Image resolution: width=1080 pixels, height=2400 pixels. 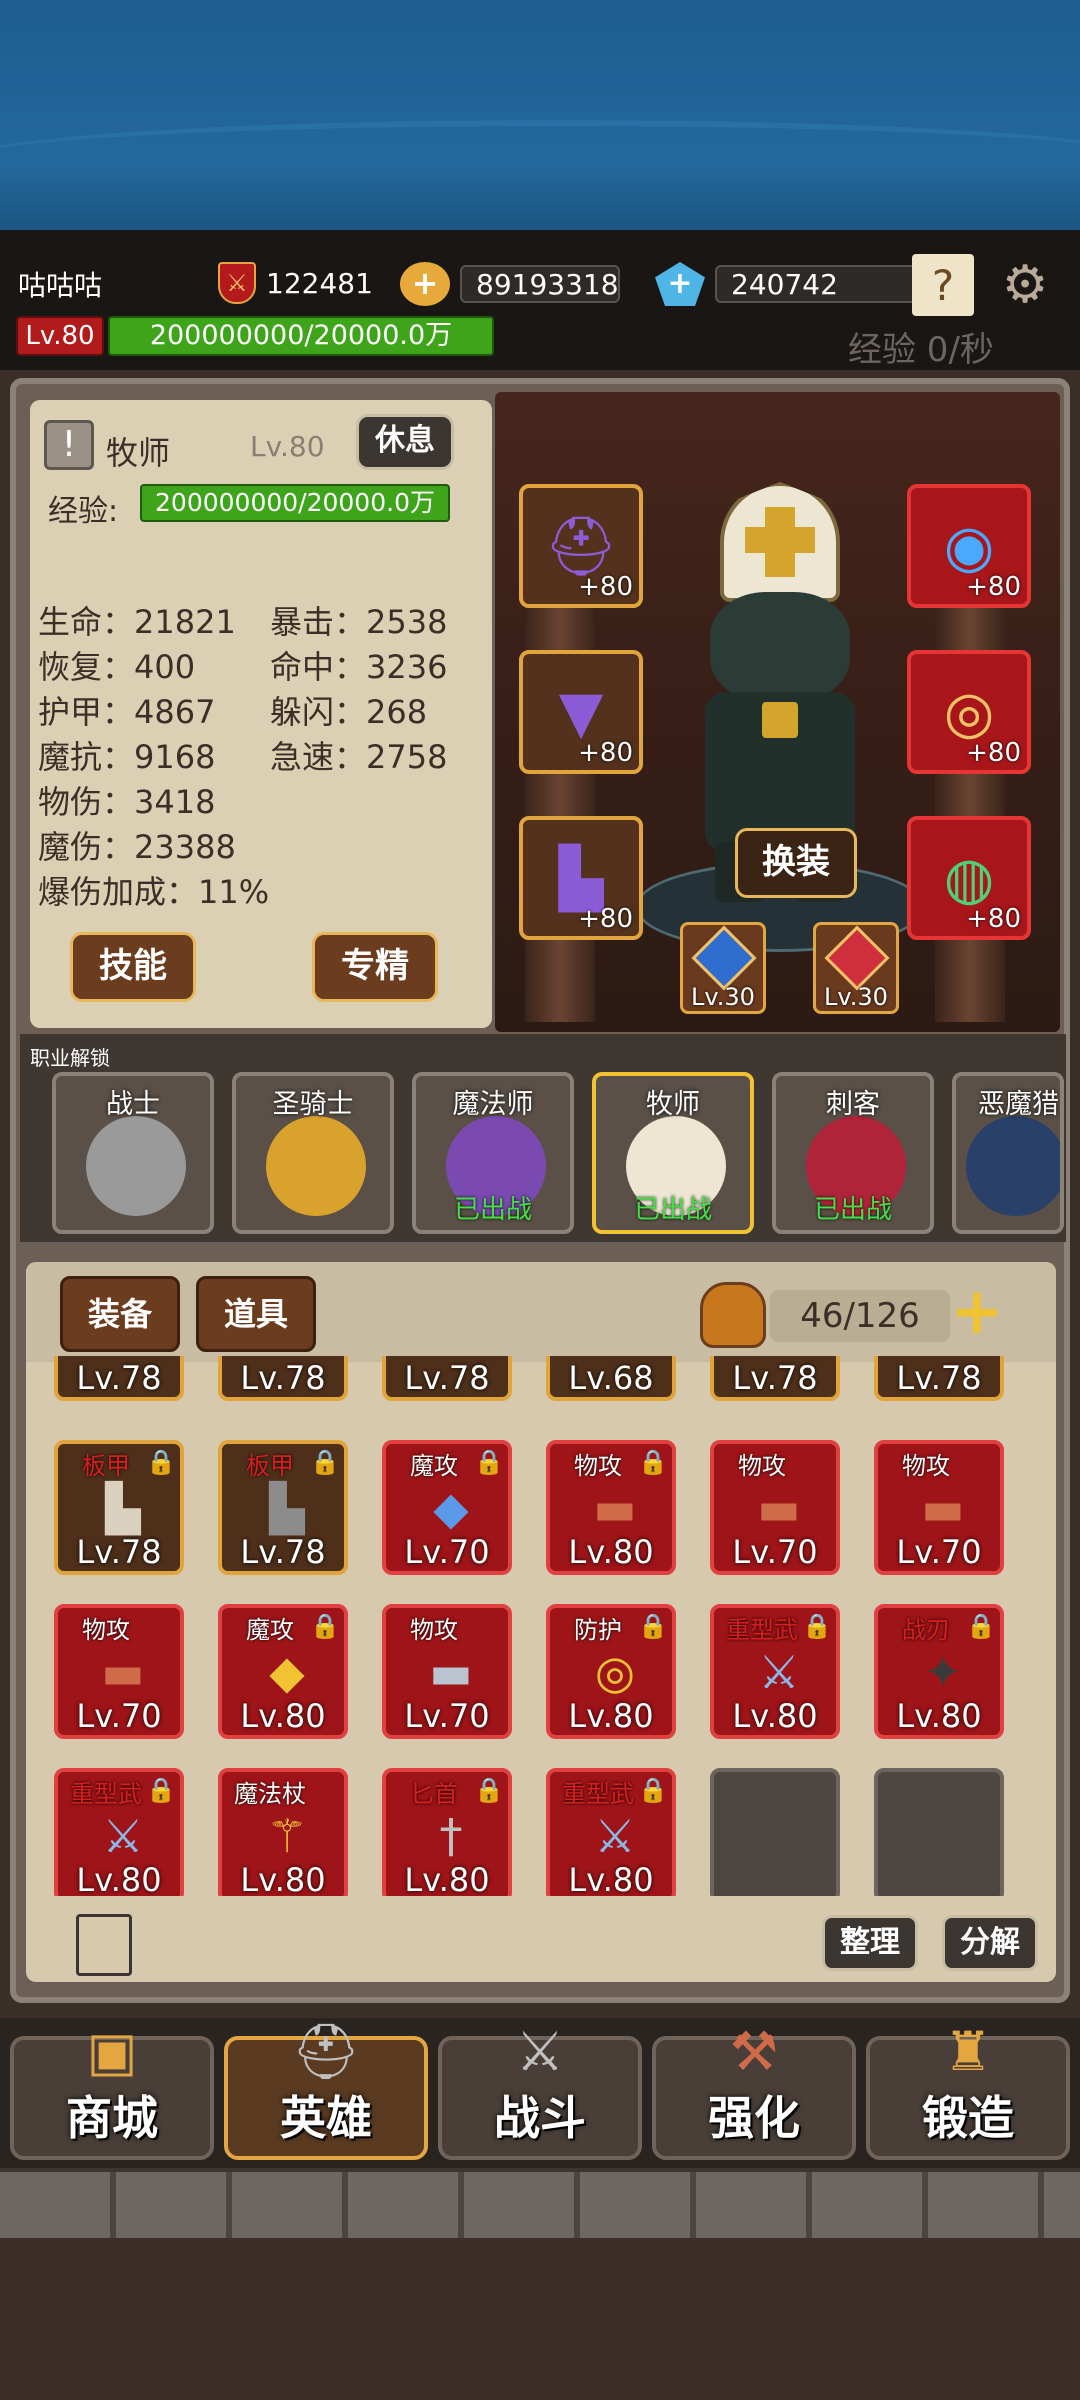 What do you see at coordinates (943, 285) in the screenshot?
I see `quest-book-icon: ?` at bounding box center [943, 285].